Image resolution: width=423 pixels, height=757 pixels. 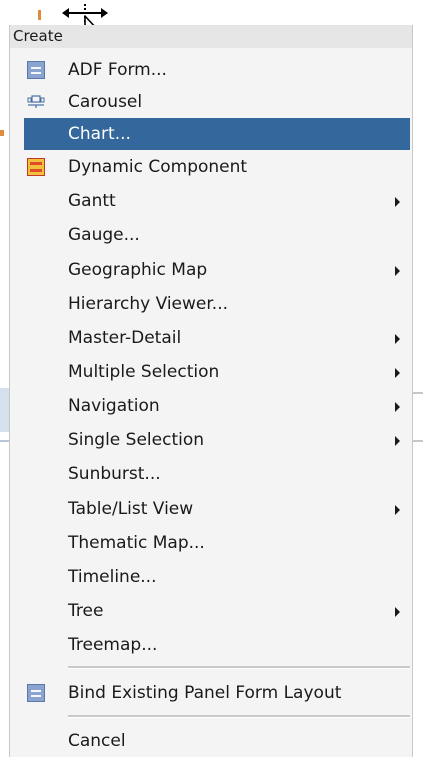 What do you see at coordinates (211, 36) in the screenshot?
I see `menu-header: Create` at bounding box center [211, 36].